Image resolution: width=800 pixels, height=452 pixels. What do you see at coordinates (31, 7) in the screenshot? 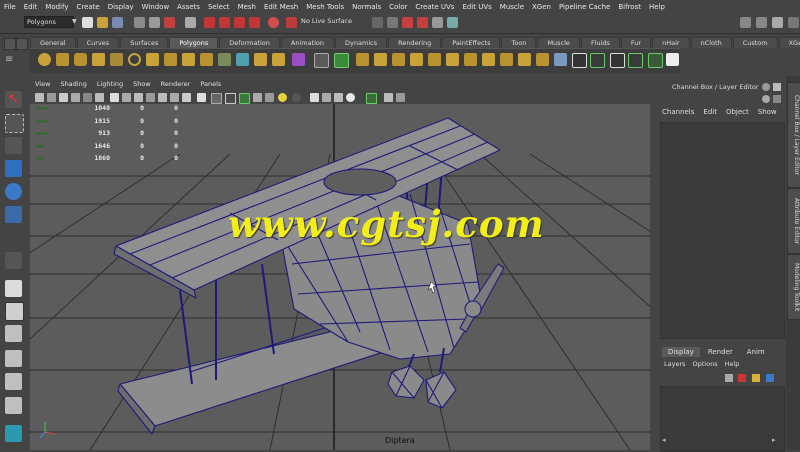
I see `menu-edit: Edit` at bounding box center [31, 7].